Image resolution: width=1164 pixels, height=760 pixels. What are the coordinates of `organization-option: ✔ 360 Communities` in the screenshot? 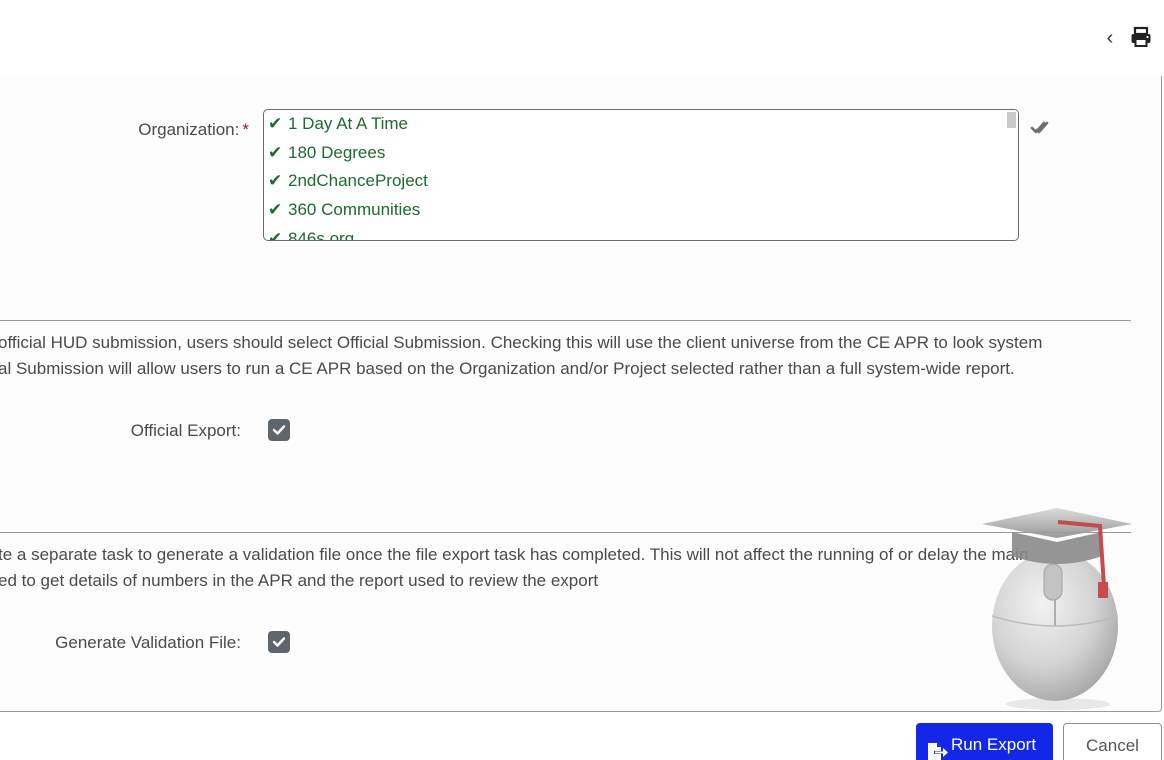 It's located at (641, 210).